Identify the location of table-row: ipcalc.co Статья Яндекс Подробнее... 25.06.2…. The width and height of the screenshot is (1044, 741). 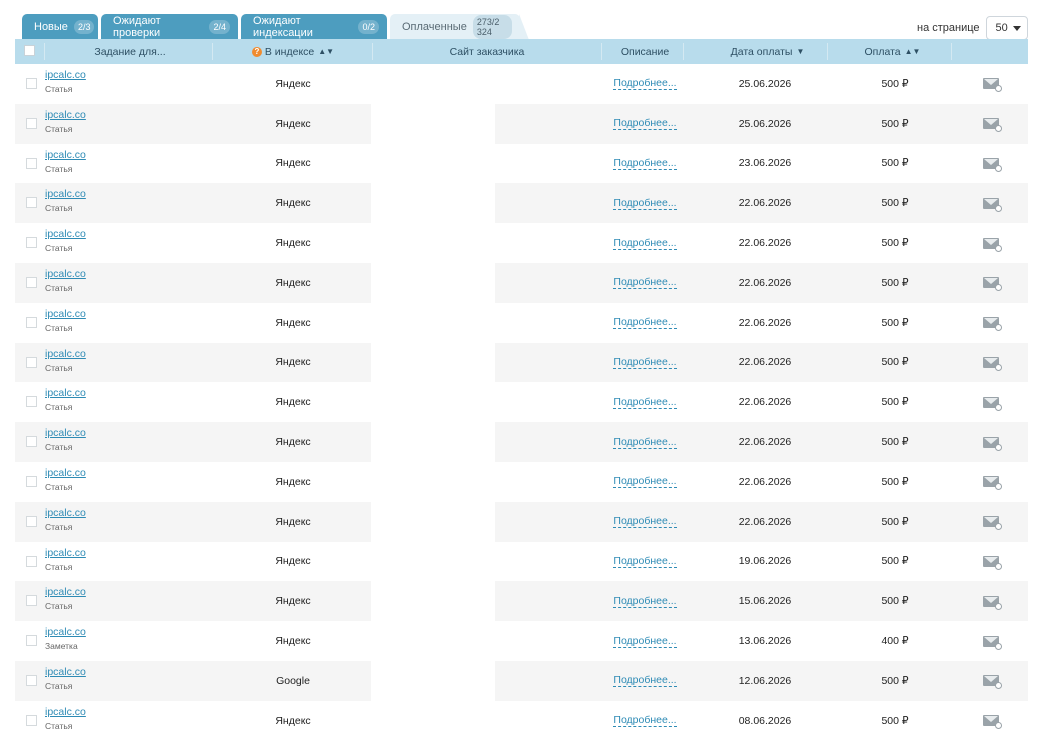
(521, 123).